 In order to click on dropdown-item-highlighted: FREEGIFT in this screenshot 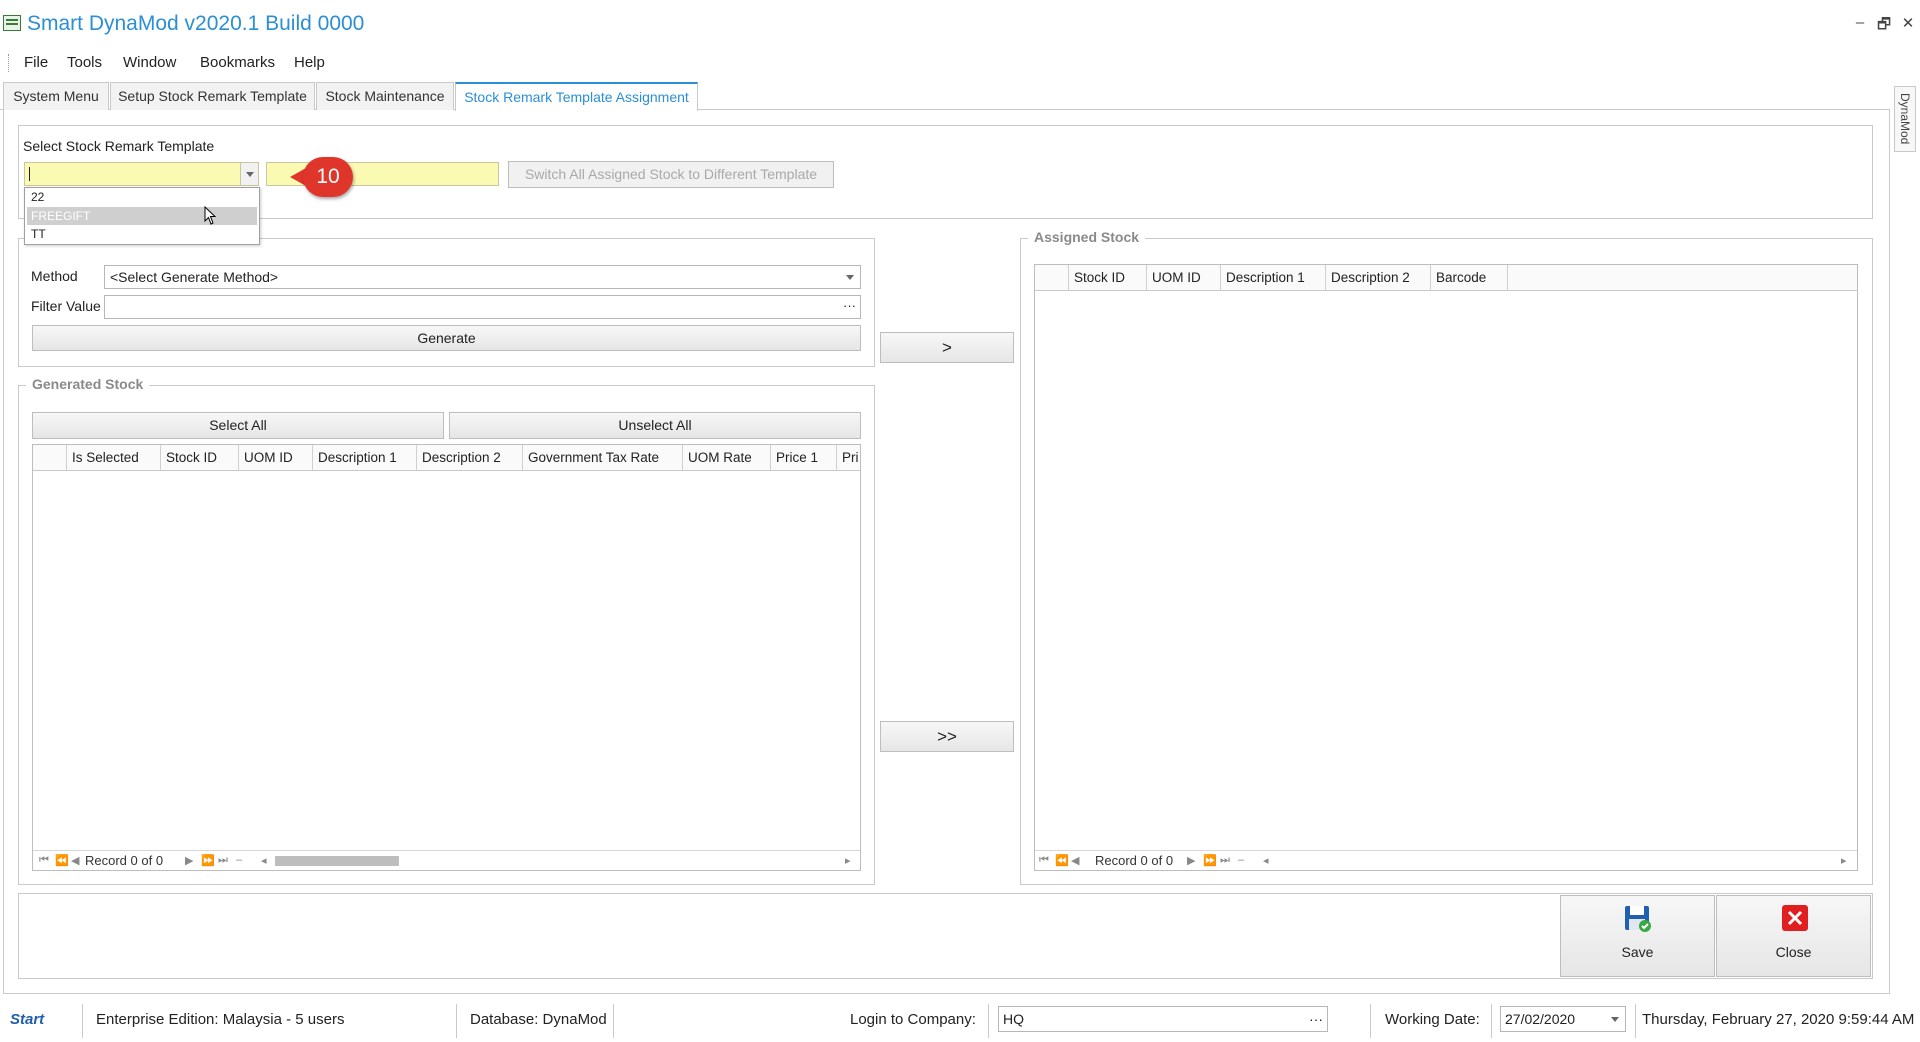, I will do `click(142, 216)`.